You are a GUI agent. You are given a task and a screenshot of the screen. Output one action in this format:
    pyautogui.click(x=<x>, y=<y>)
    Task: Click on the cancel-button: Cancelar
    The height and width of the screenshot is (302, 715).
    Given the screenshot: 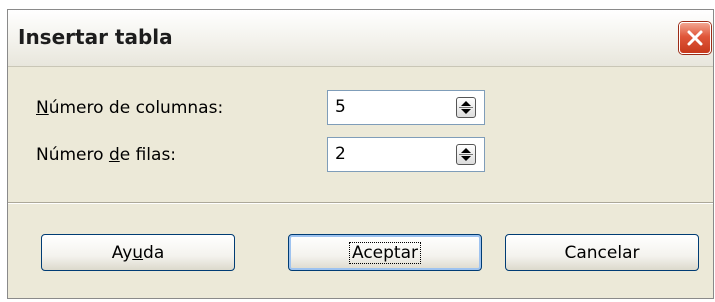 What is the action you would take?
    pyautogui.click(x=602, y=252)
    